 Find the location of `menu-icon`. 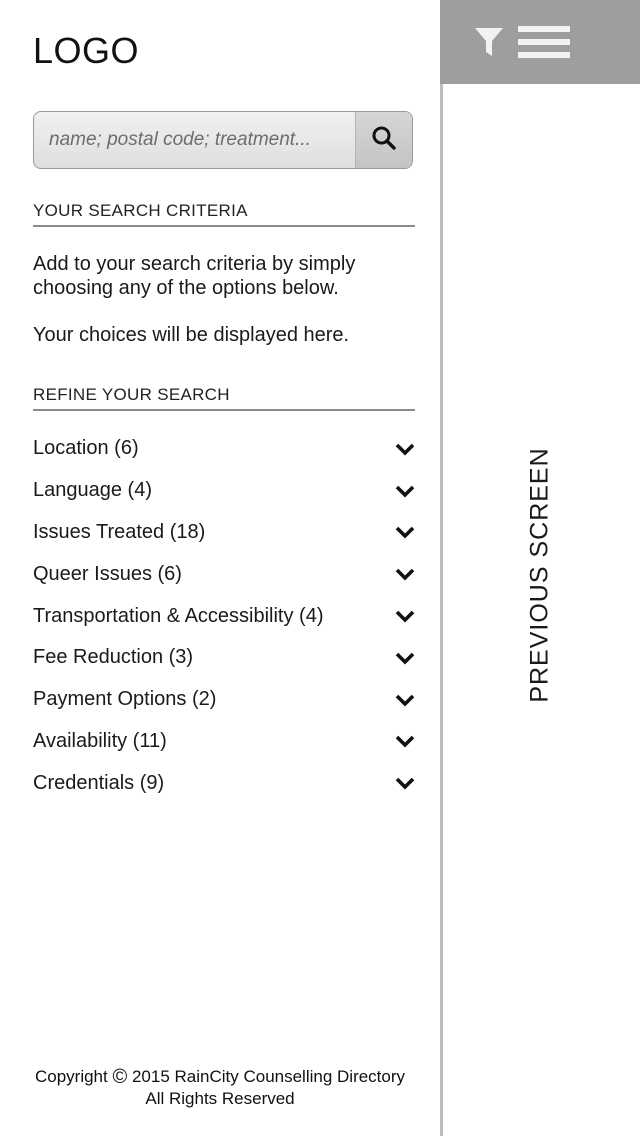

menu-icon is located at coordinates (544, 42).